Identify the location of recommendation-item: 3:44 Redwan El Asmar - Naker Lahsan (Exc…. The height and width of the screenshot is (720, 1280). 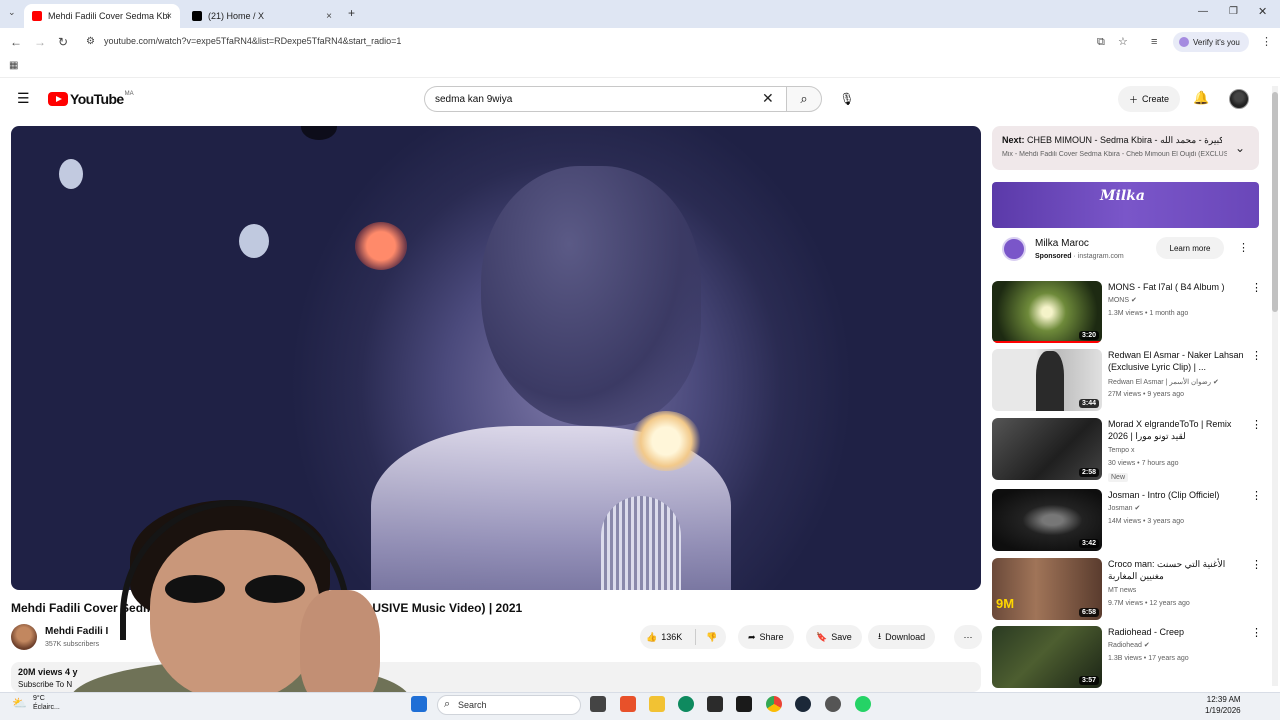
(1127, 380).